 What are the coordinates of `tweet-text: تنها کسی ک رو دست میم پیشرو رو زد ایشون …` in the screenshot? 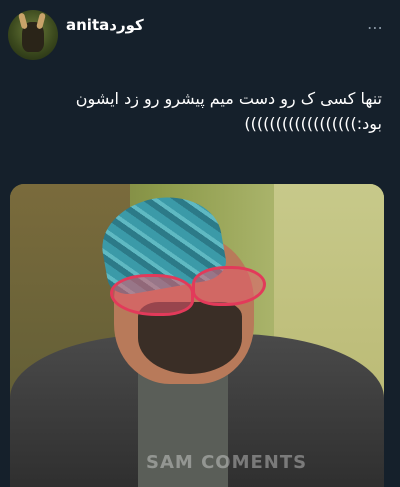 It's located at (228, 111).